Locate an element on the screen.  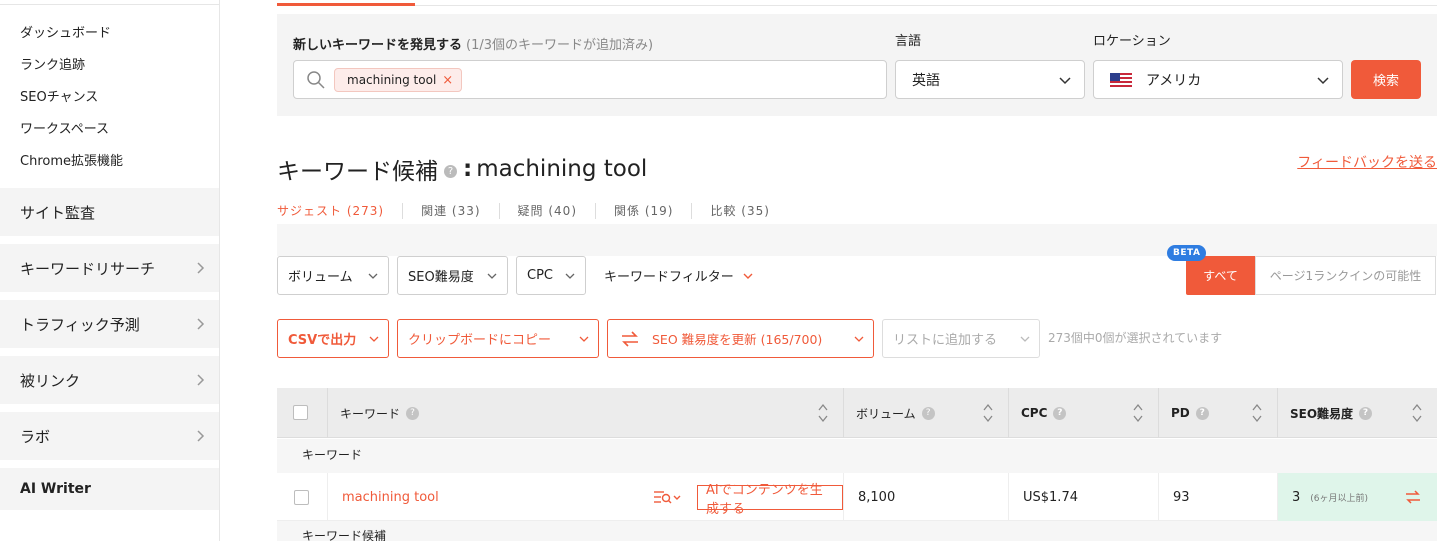
sidebar-item-seo-opportunities: SEOチャンス is located at coordinates (59, 95).